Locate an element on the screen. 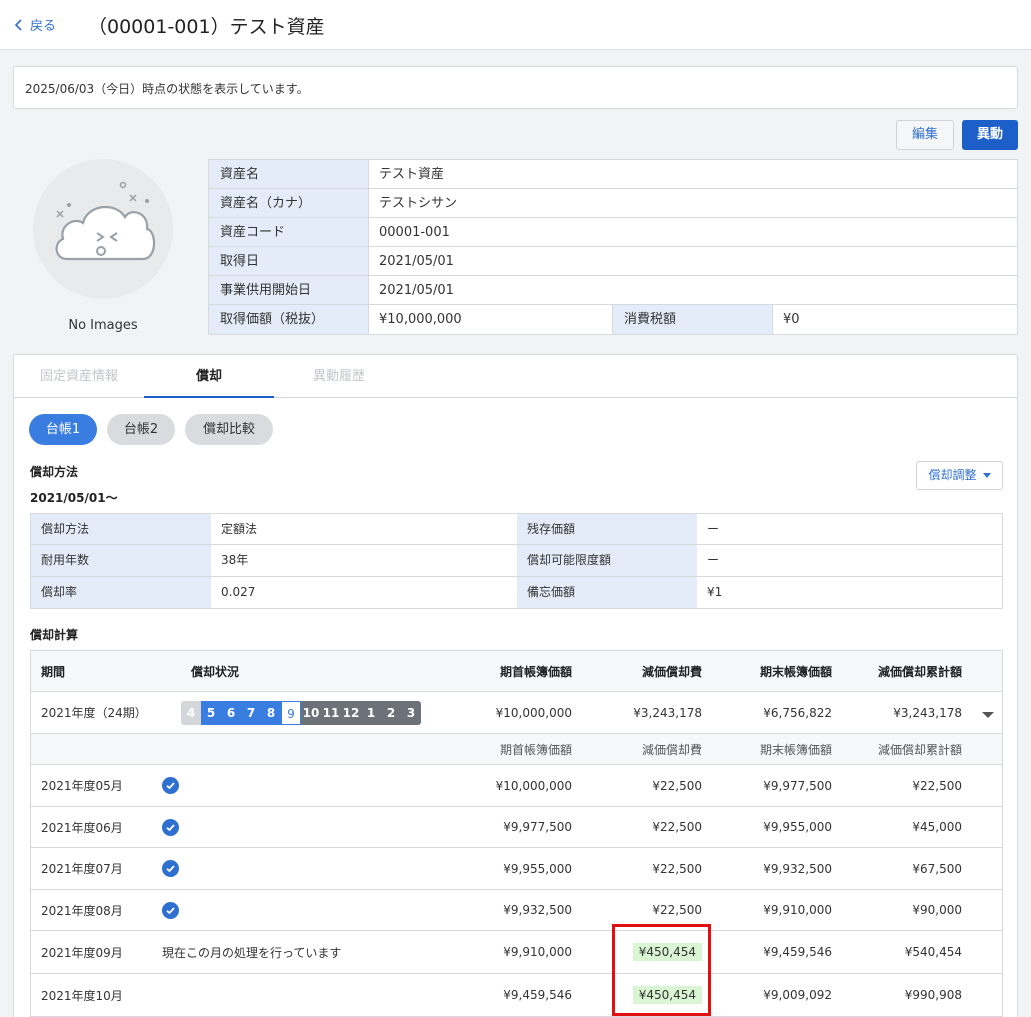 The width and height of the screenshot is (1031, 1017). month-chip: 1 is located at coordinates (371, 713).